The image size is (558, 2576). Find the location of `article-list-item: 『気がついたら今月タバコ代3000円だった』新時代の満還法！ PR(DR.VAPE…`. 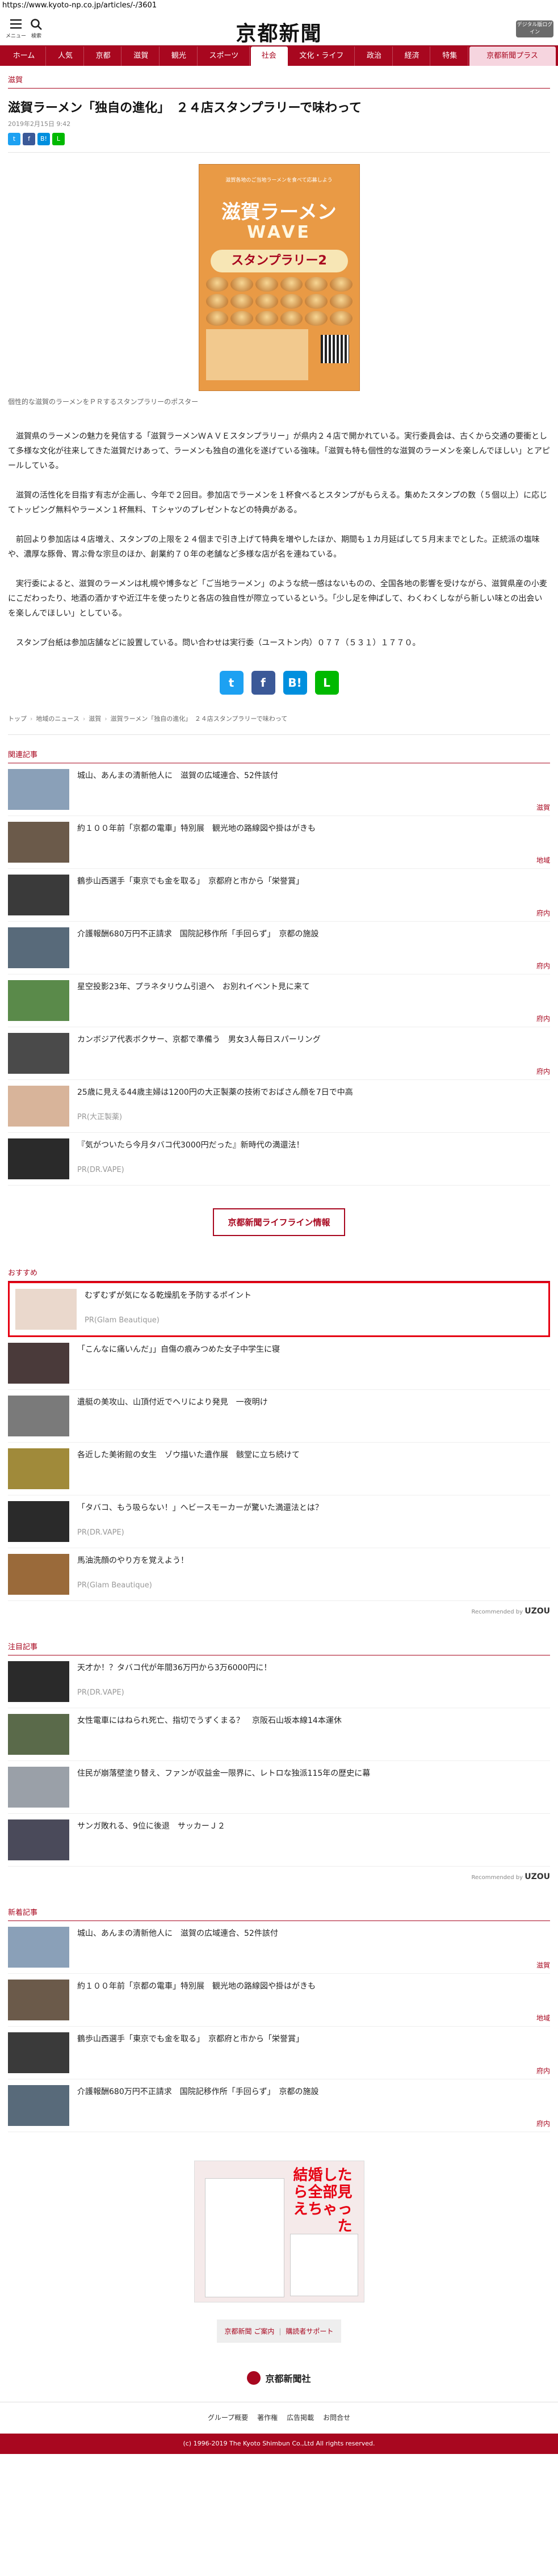

article-list-item: 『気がついたら今月タバコ代3000円だった』新時代の満還法！ PR(DR.VAPE… is located at coordinates (279, 1159).